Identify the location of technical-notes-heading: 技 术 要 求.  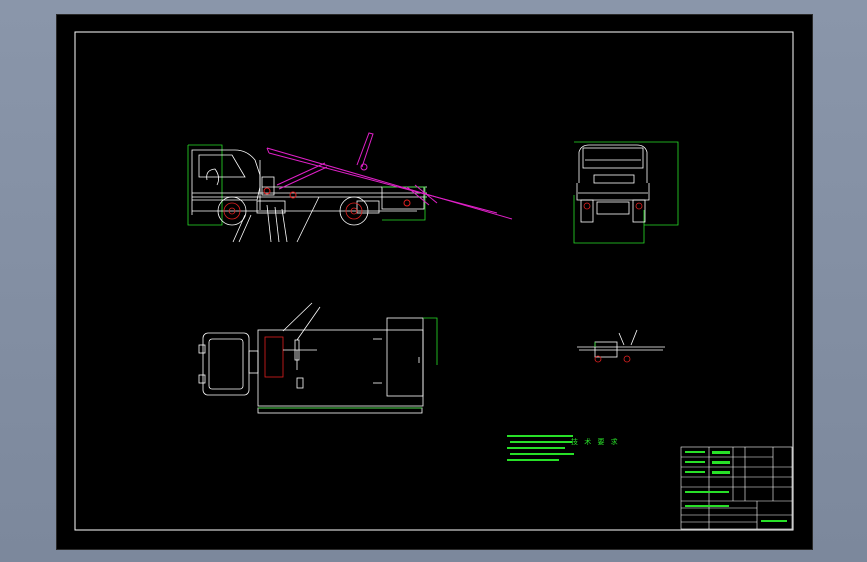
(595, 442).